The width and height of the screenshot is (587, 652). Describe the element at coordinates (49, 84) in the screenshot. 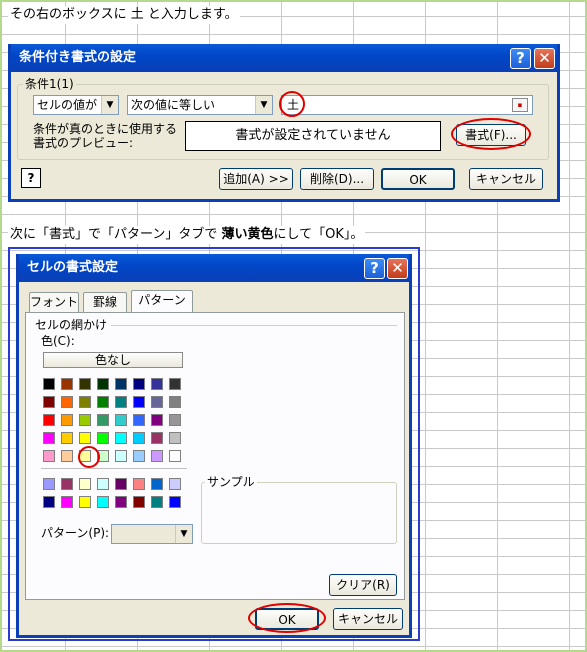

I see `condition-group-label: 条件1(1)` at that location.